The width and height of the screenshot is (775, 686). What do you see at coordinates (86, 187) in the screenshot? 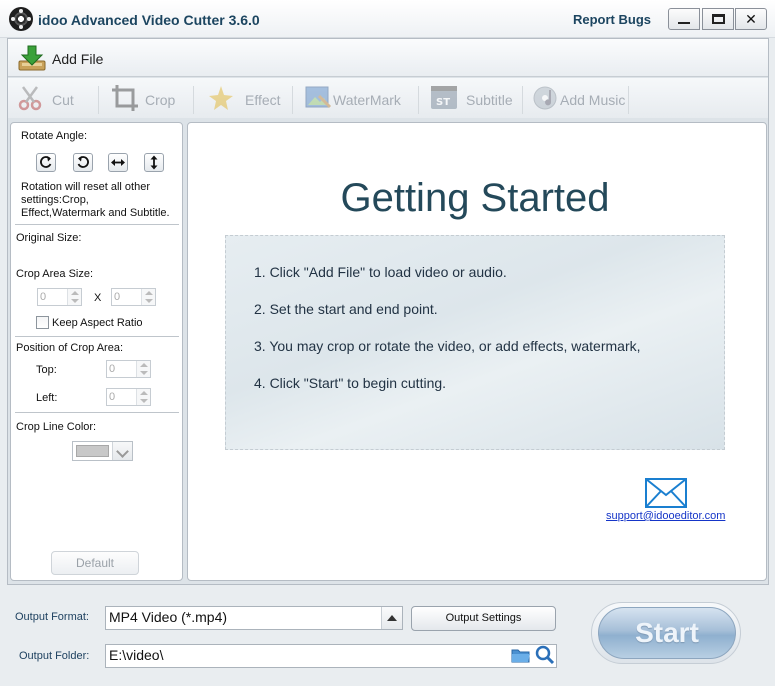
I see `rotation-note-line: Rotation will reset all other` at bounding box center [86, 187].